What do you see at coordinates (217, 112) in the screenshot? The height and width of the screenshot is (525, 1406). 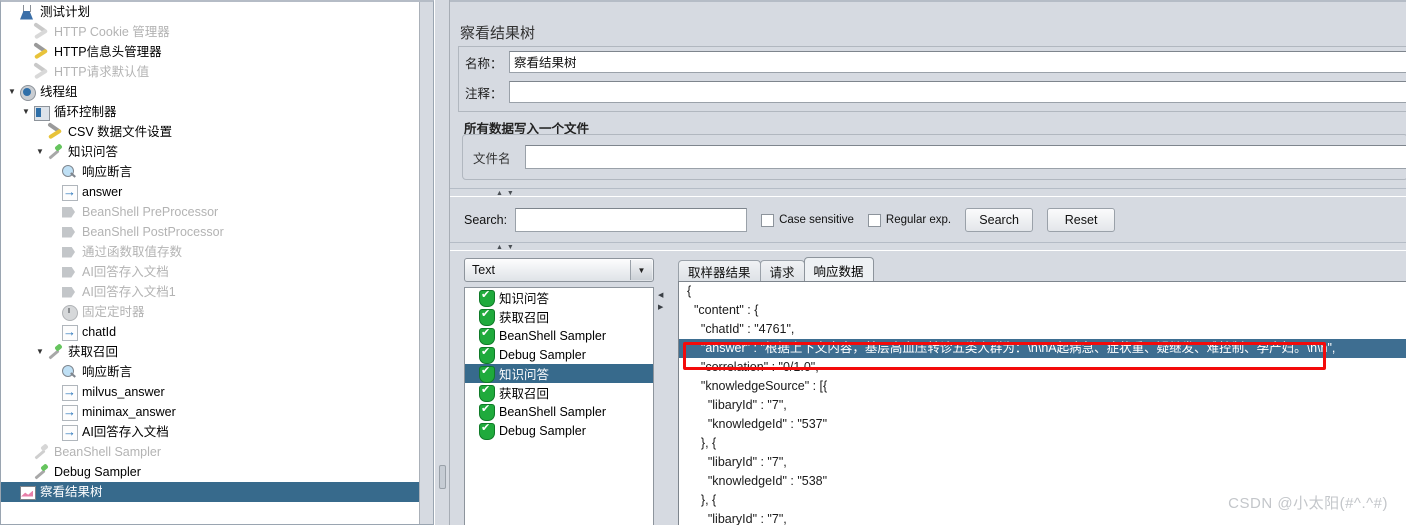 I see `tree-item-5: ▼ 循环控制器` at bounding box center [217, 112].